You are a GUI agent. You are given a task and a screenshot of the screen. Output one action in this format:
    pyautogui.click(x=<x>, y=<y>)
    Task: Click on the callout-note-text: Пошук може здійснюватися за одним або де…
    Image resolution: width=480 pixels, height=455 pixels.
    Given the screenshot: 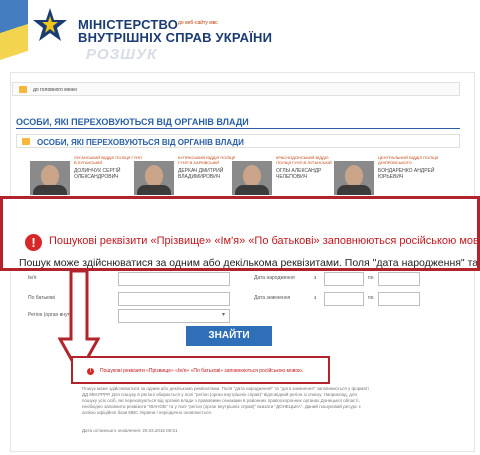 What is the action you would take?
    pyautogui.click(x=249, y=263)
    